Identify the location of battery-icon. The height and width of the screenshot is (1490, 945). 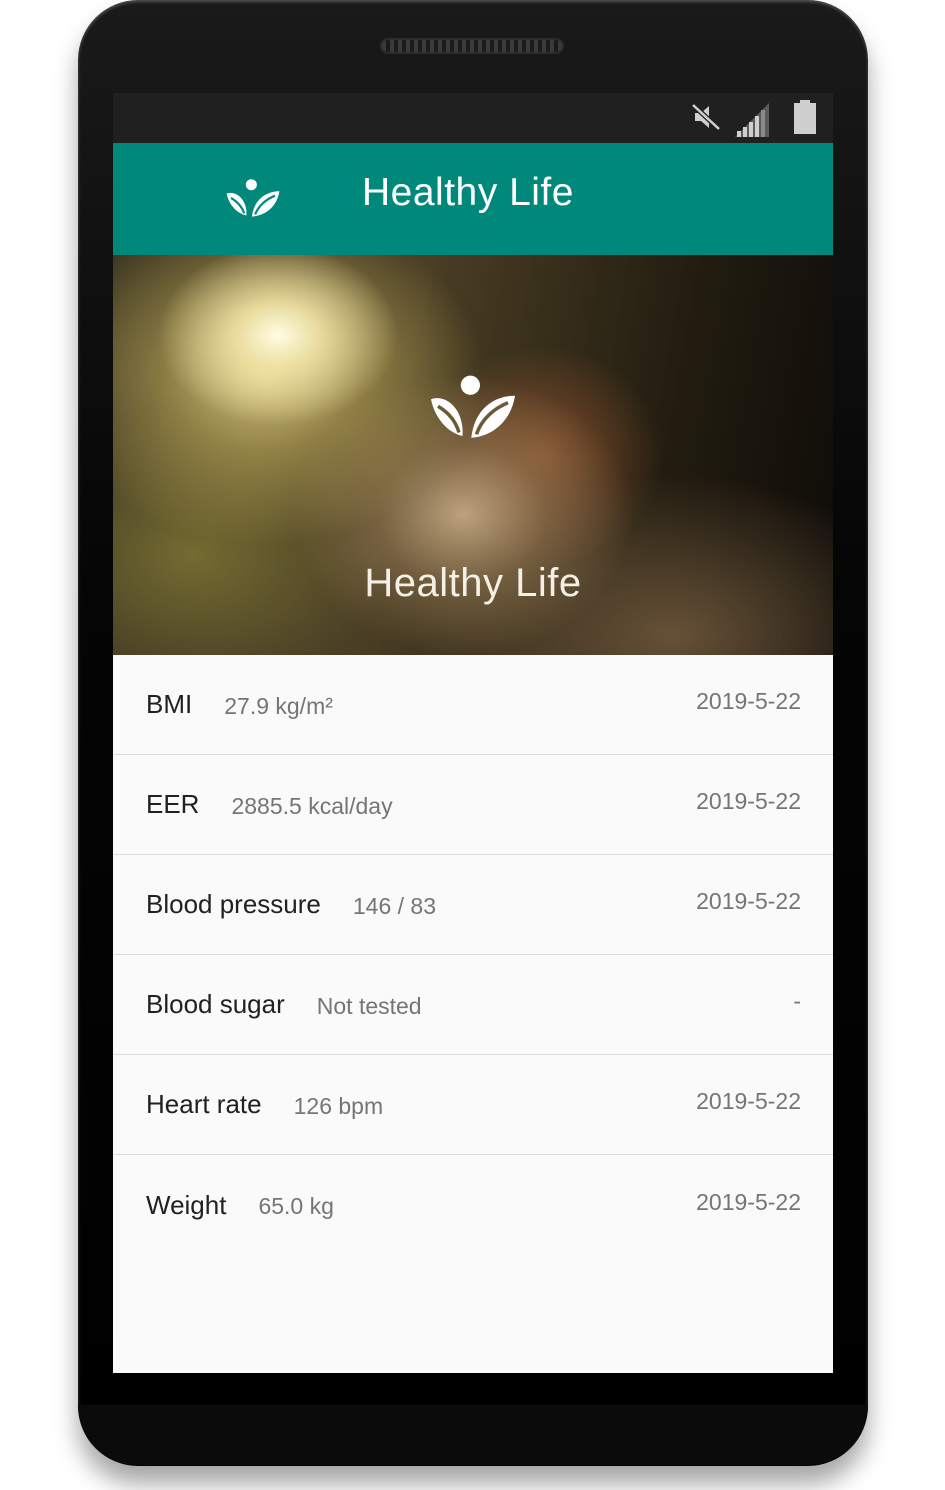
(805, 117).